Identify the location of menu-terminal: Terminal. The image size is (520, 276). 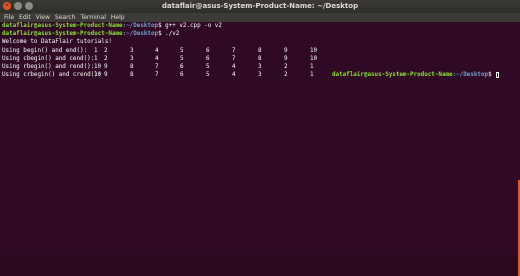
(93, 17).